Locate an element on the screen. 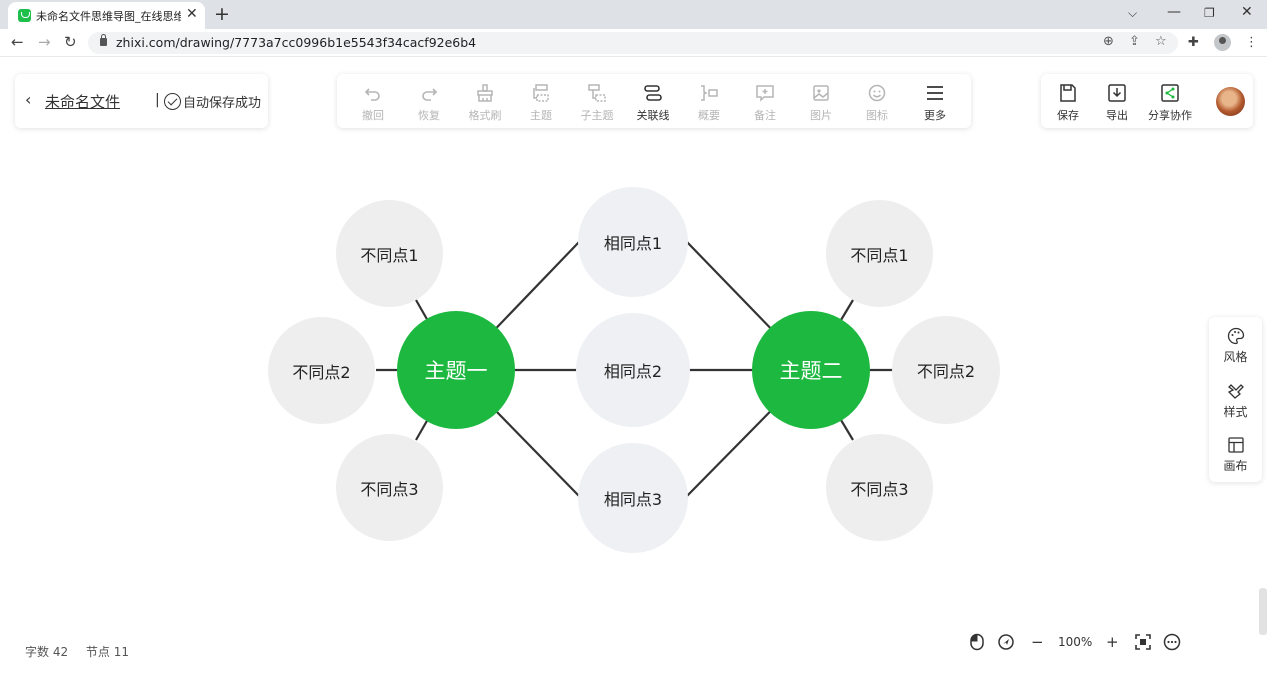 This screenshot has height=680, width=1267. node-diff-right-2: 不同点2 is located at coordinates (946, 370).